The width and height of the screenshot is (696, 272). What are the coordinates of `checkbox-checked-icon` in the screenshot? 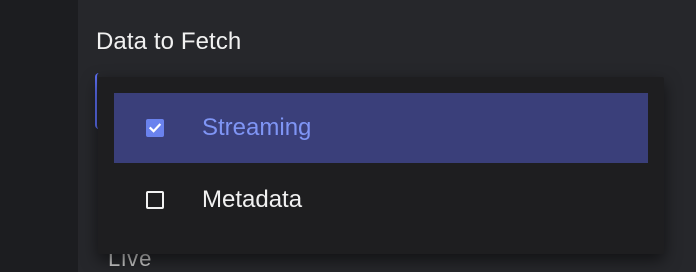 It's located at (155, 128).